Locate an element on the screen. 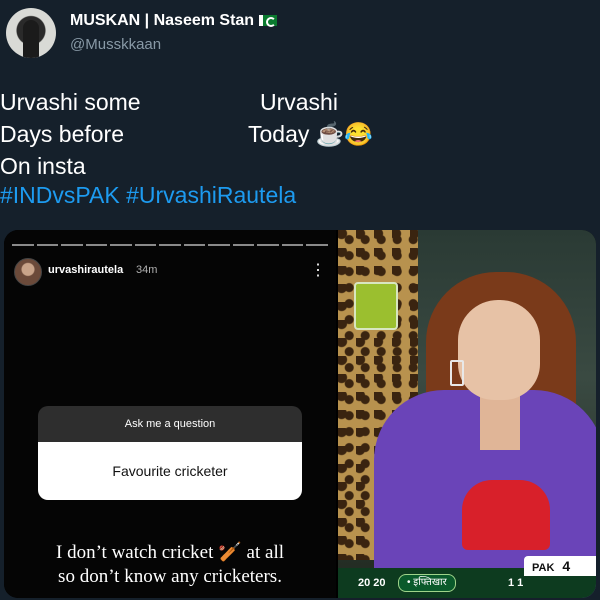 The height and width of the screenshot is (600, 600). question-answer: Favourite cricketer is located at coordinates (170, 471).